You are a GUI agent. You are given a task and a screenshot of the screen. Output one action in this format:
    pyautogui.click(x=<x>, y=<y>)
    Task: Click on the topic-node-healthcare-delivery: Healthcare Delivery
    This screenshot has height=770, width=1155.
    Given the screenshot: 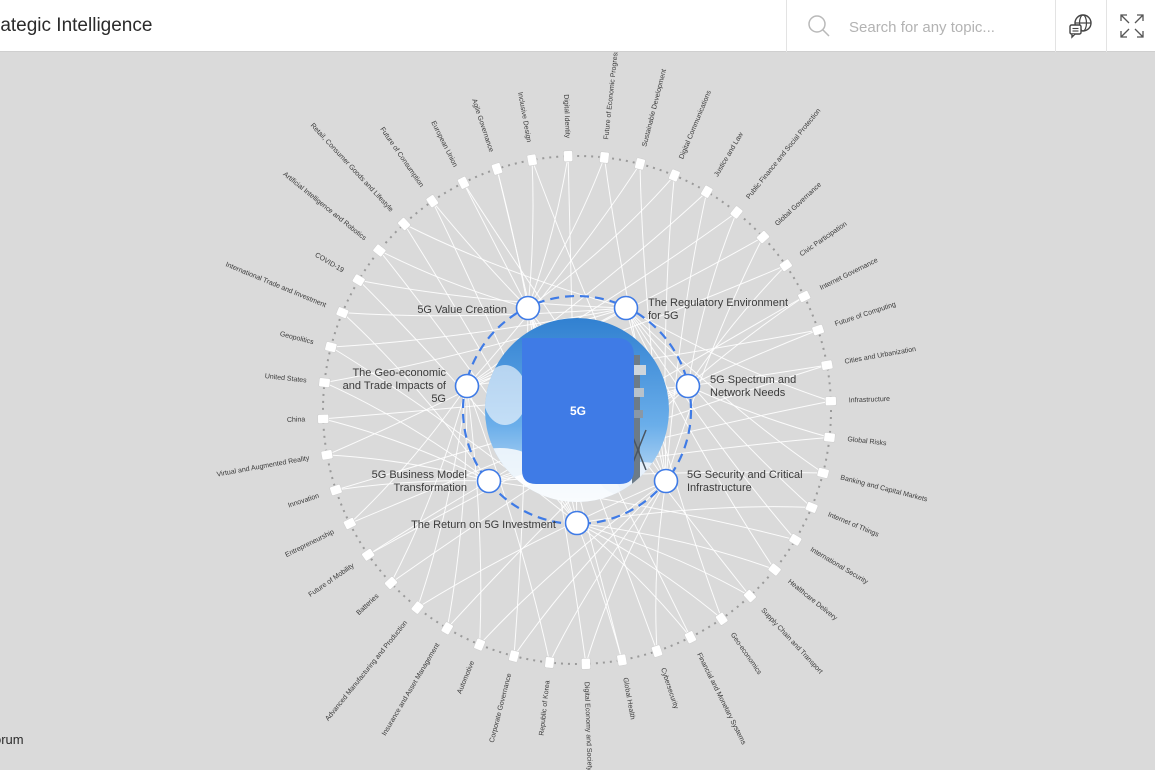 What is the action you would take?
    pyautogui.click(x=803, y=592)
    